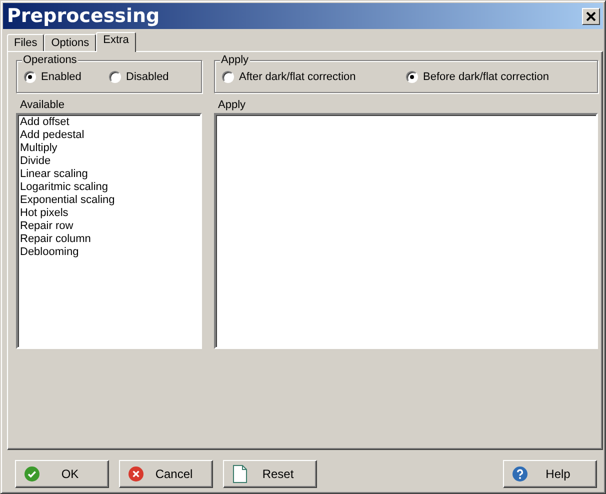 This screenshot has width=606, height=494. What do you see at coordinates (166, 474) in the screenshot?
I see `cancel-button: Cancel` at bounding box center [166, 474].